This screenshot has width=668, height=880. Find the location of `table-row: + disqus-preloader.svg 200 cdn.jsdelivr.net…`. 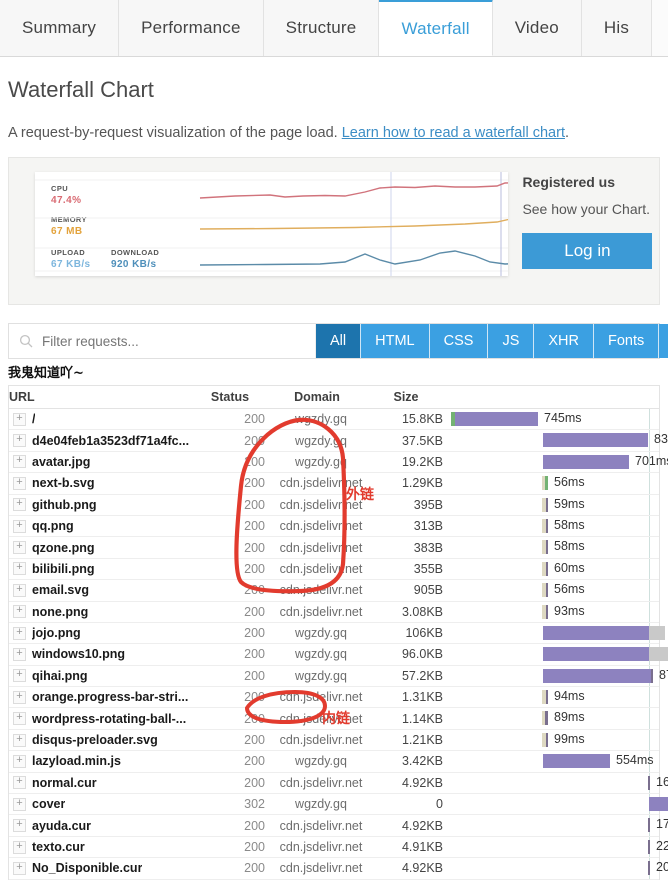

table-row: + disqus-preloader.svg 200 cdn.jsdelivr.net… is located at coordinates (334, 740).